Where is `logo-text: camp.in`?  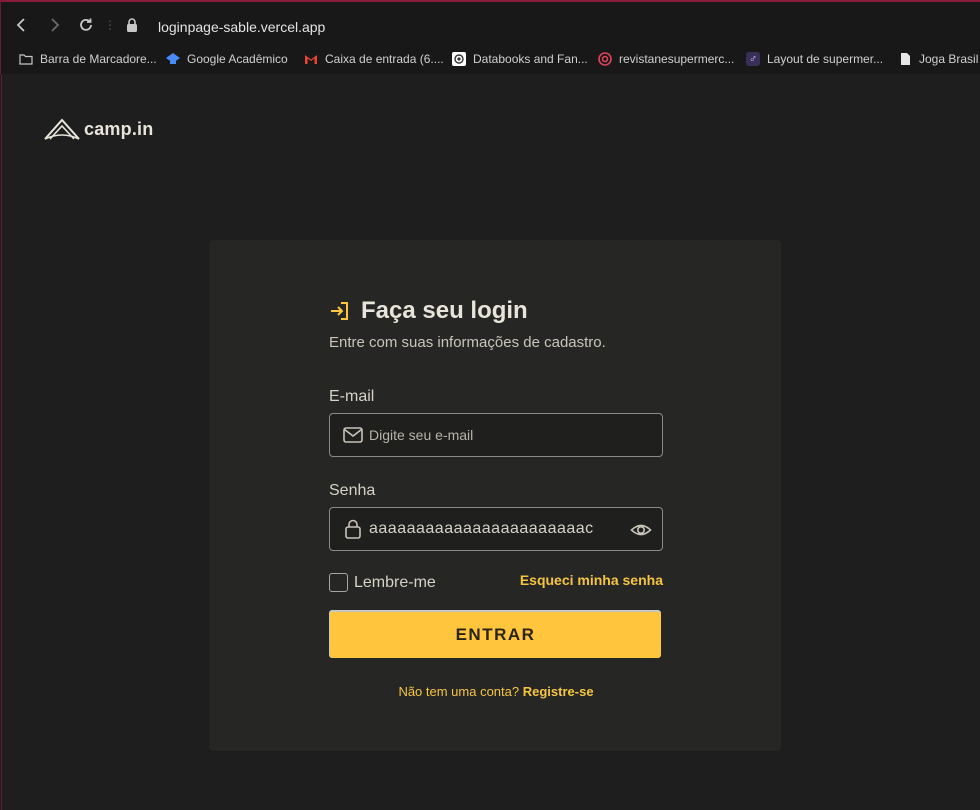
logo-text: camp.in is located at coordinates (119, 128).